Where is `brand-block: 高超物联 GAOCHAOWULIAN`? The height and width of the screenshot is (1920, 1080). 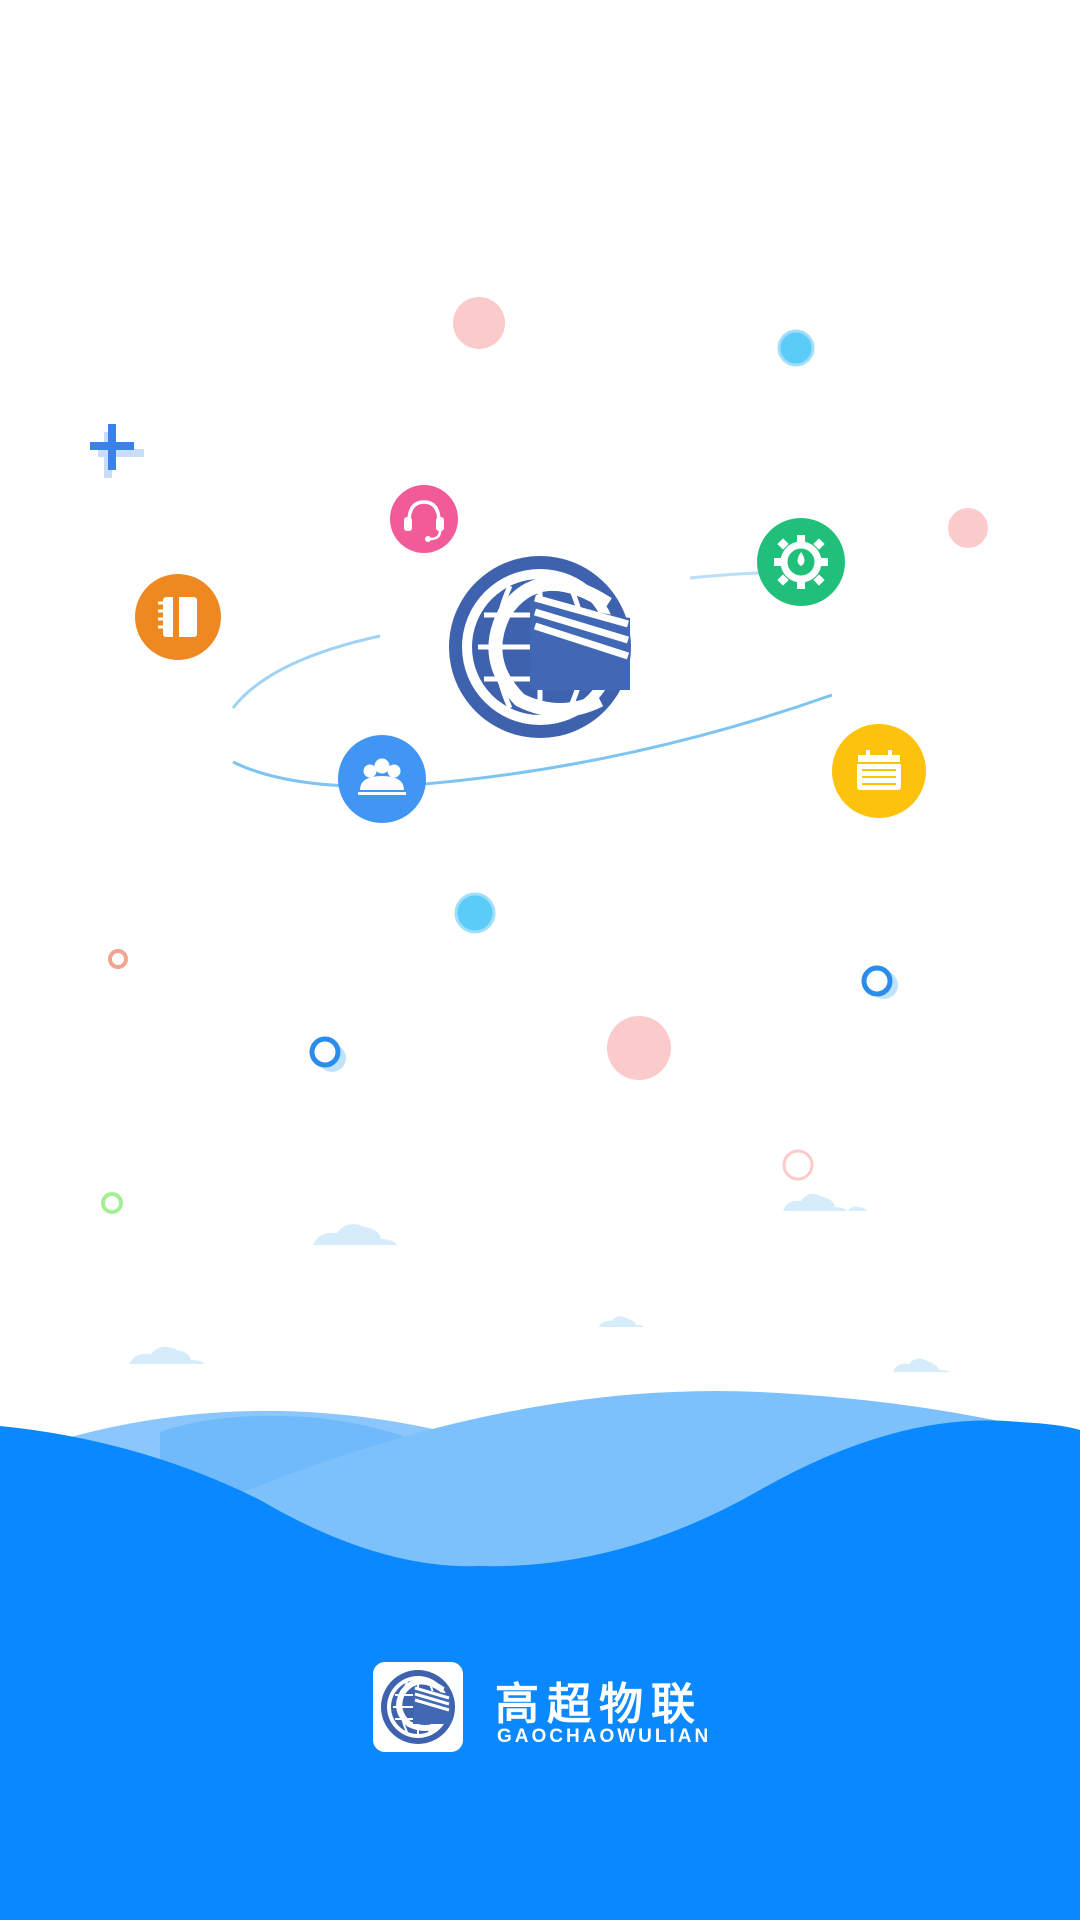
brand-block: 高超物联 GAOCHAOWULIAN is located at coordinates (543, 1712).